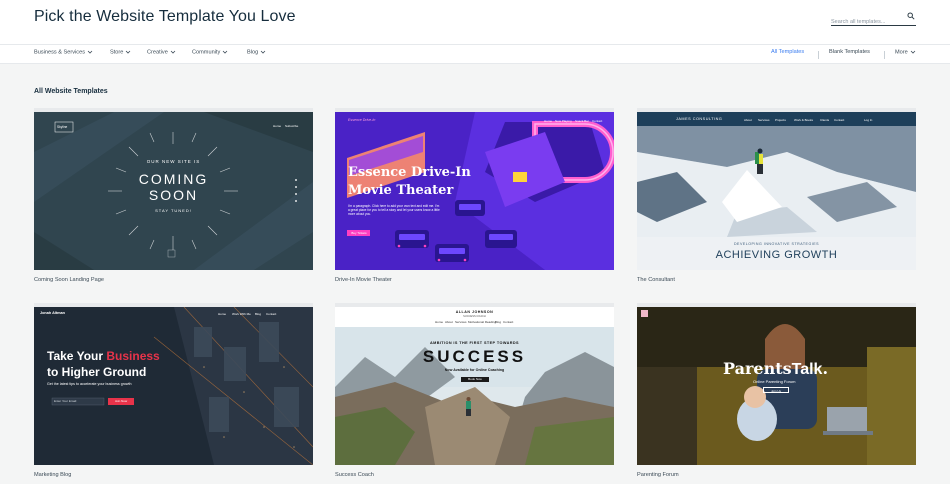 The image size is (950, 484). Describe the element at coordinates (868, 120) in the screenshot. I see `preview-login: Log In` at that location.